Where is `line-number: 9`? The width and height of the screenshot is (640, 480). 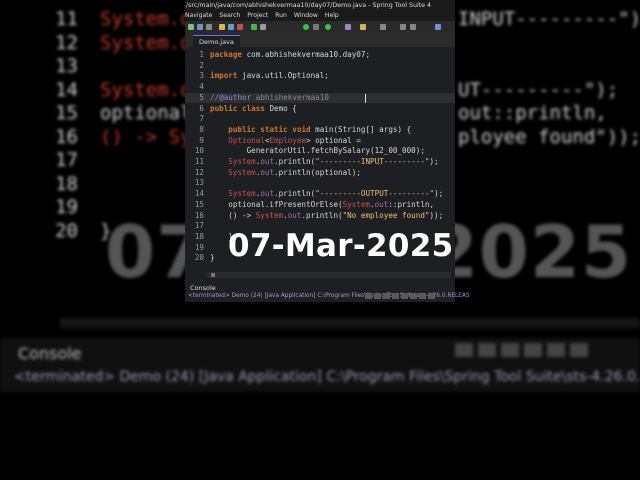 line-number: 9 is located at coordinates (201, 140).